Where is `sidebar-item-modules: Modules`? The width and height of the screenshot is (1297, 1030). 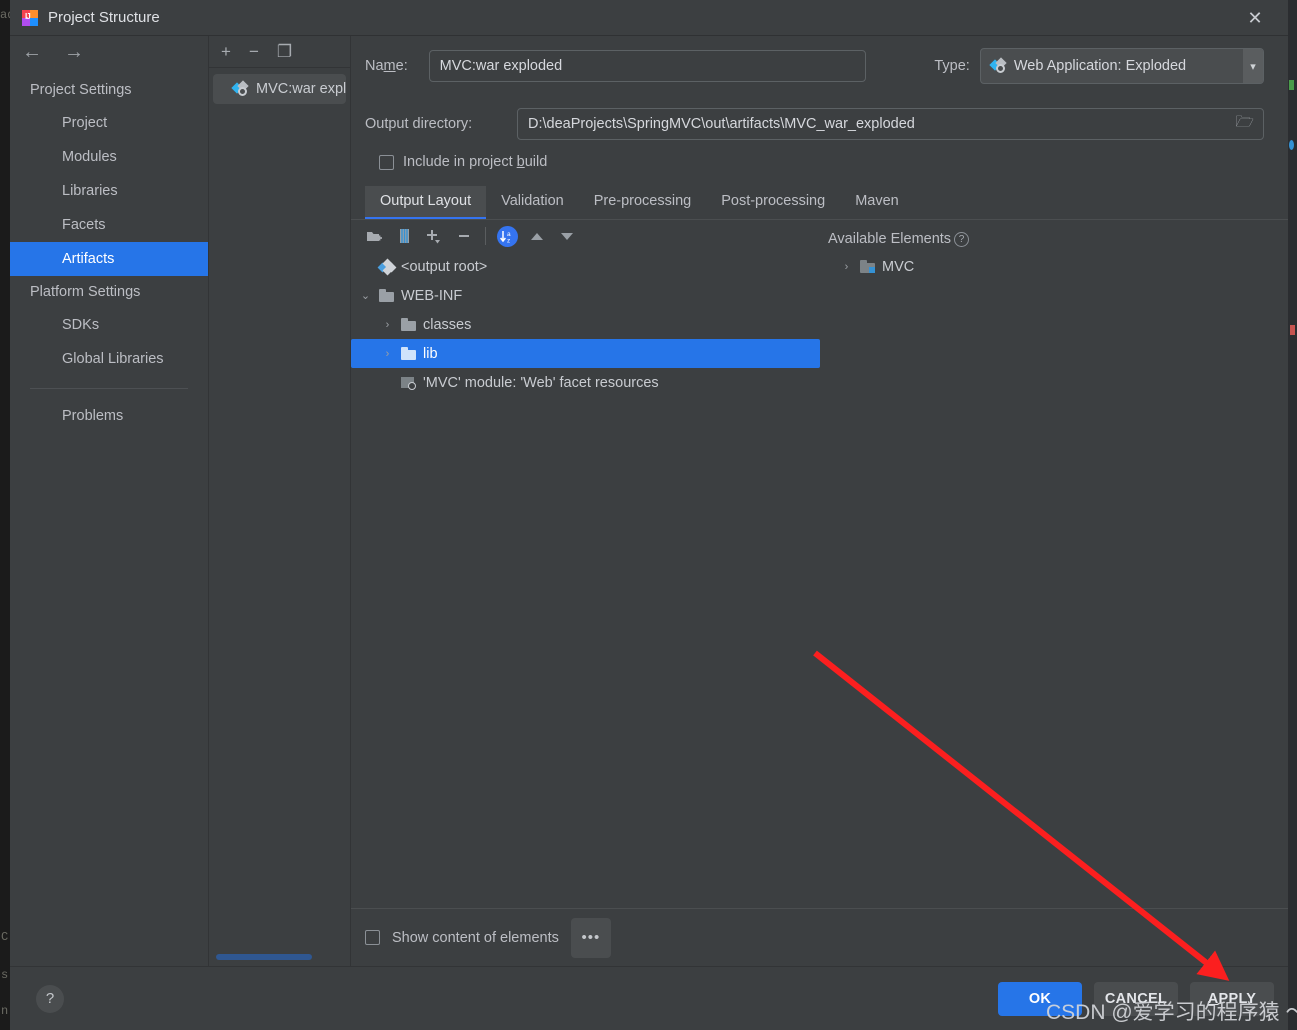
sidebar-item-modules: Modules is located at coordinates (109, 157).